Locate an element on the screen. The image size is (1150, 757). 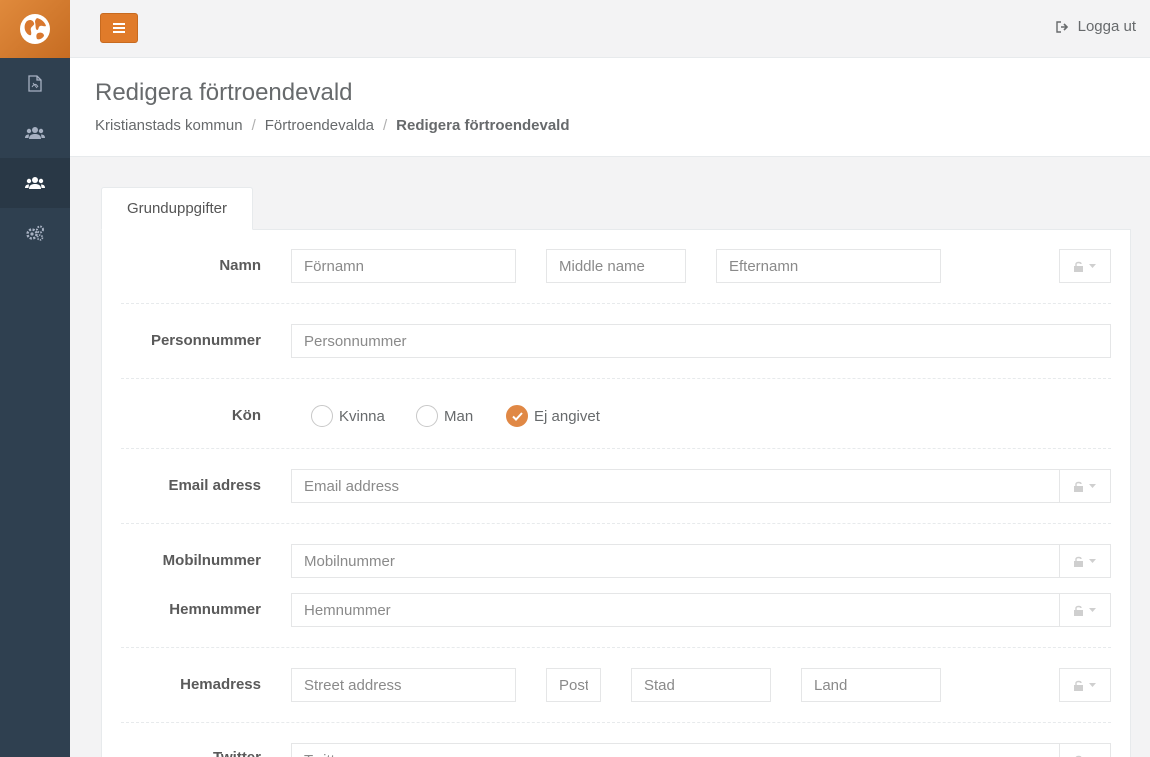
firstname-input is located at coordinates (403, 266).